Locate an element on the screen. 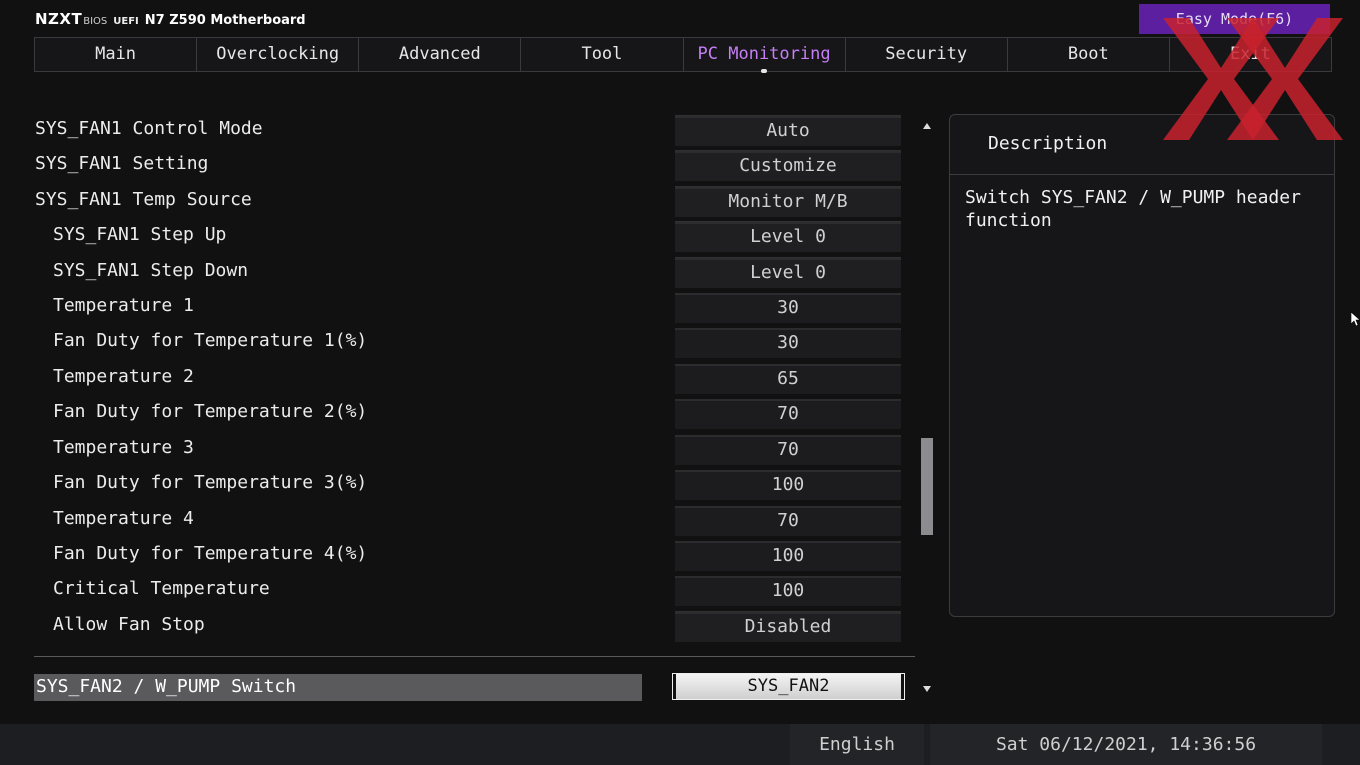 The width and height of the screenshot is (1360, 765). setting-label: SYS_FAN1 Temp Source is located at coordinates (143, 199).